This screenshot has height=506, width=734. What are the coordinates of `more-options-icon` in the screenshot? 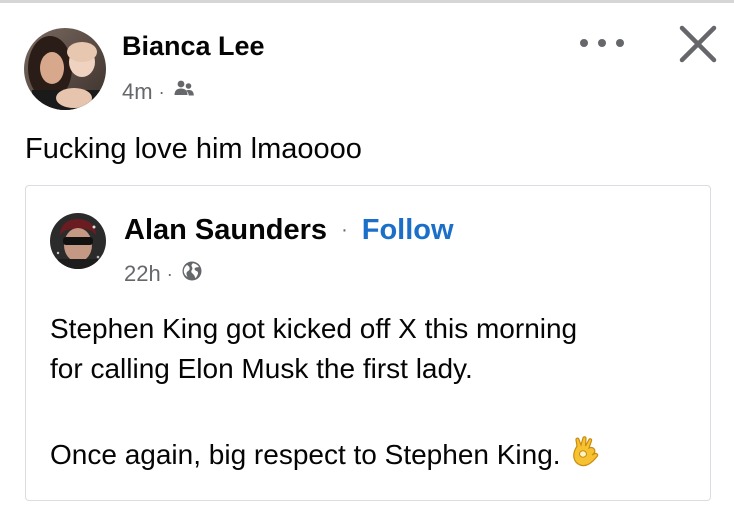 It's located at (584, 43).